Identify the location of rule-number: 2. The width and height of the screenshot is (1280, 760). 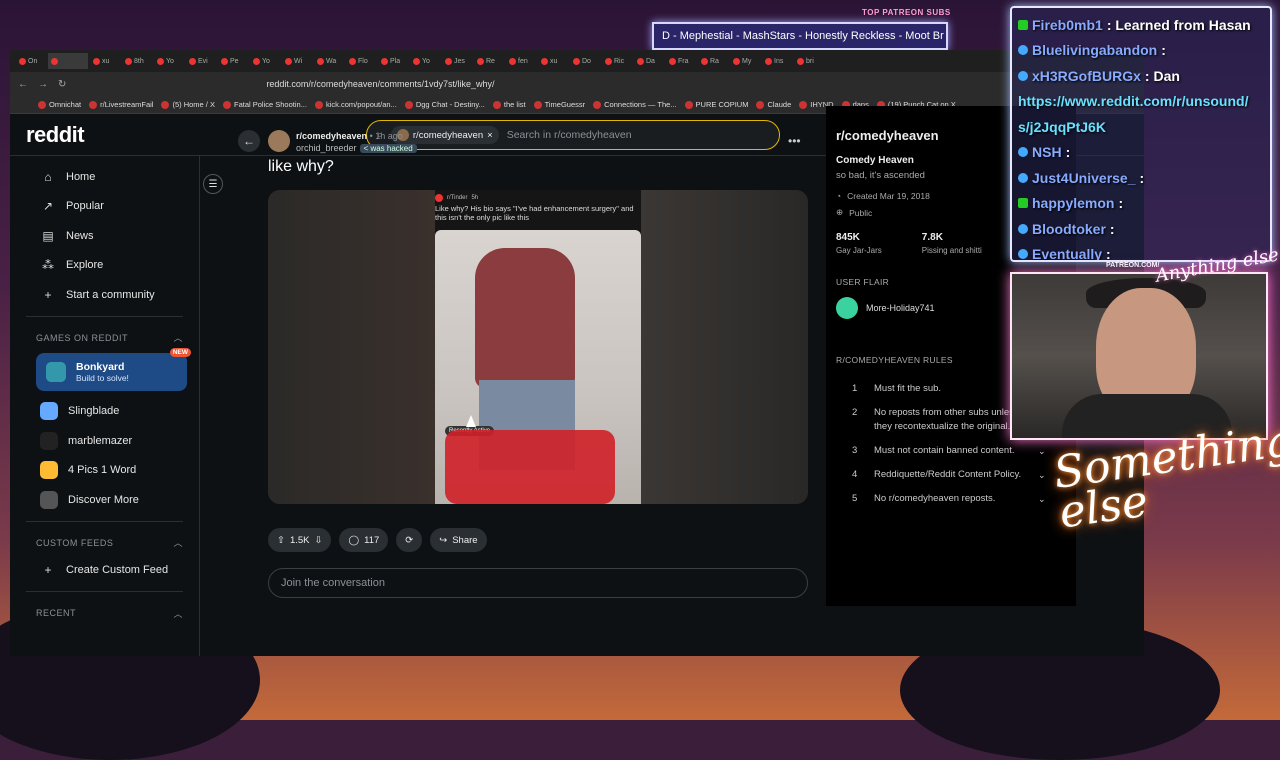
(855, 412).